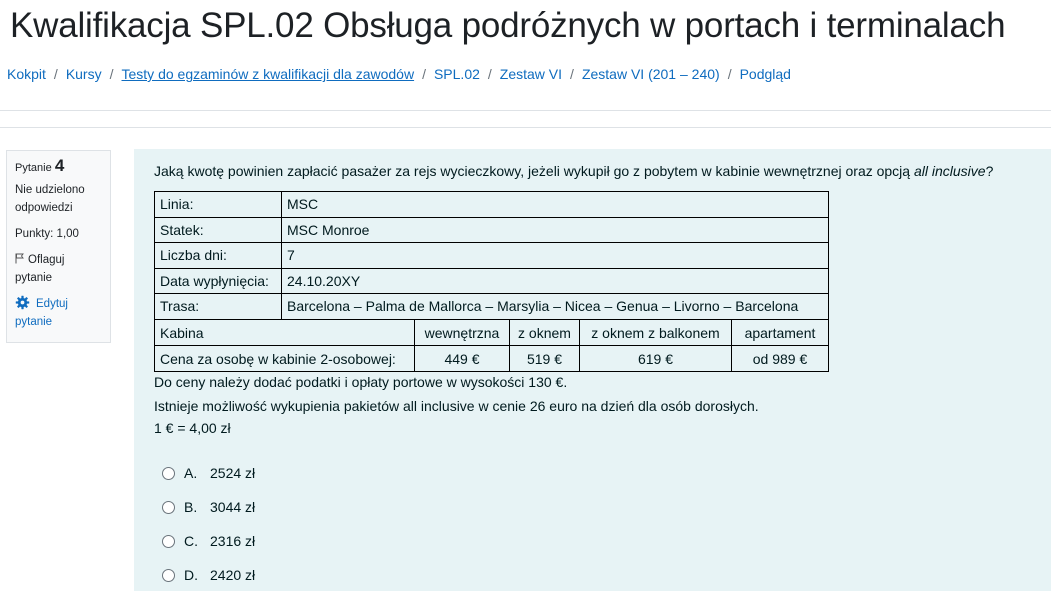 This screenshot has height=591, width=1051. Describe the element at coordinates (462, 358) in the screenshot. I see `table-cell: 449 €` at that location.